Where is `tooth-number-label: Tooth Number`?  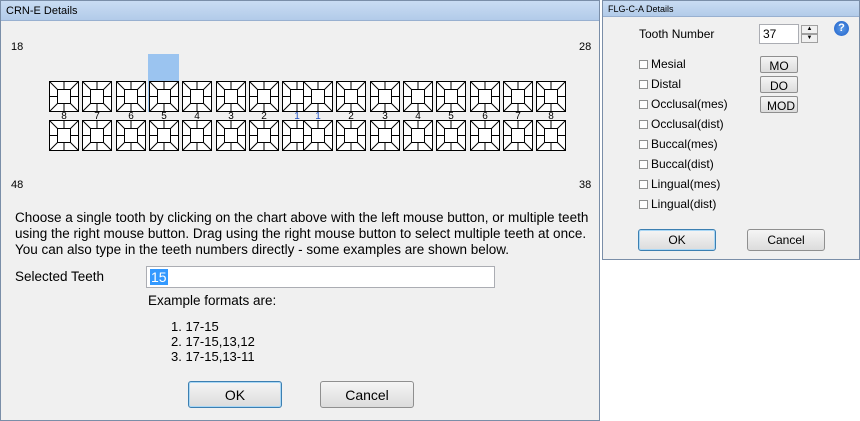
tooth-number-label: Tooth Number is located at coordinates (677, 34).